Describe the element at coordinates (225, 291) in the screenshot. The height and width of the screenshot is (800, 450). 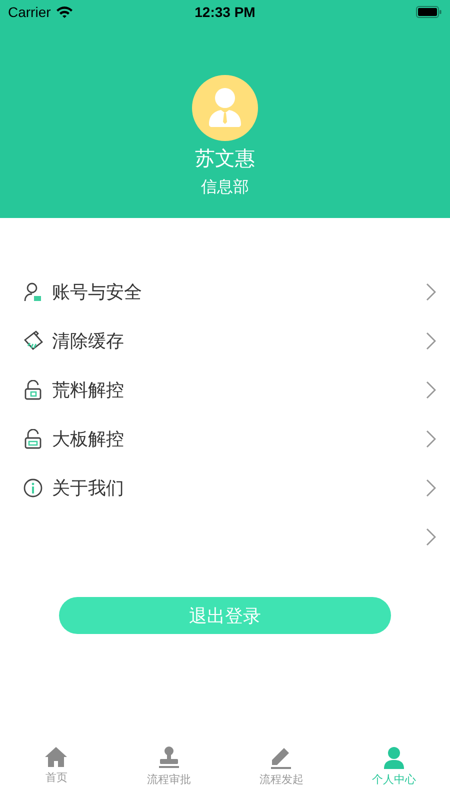
I see `menu-item: 账号与安全` at that location.